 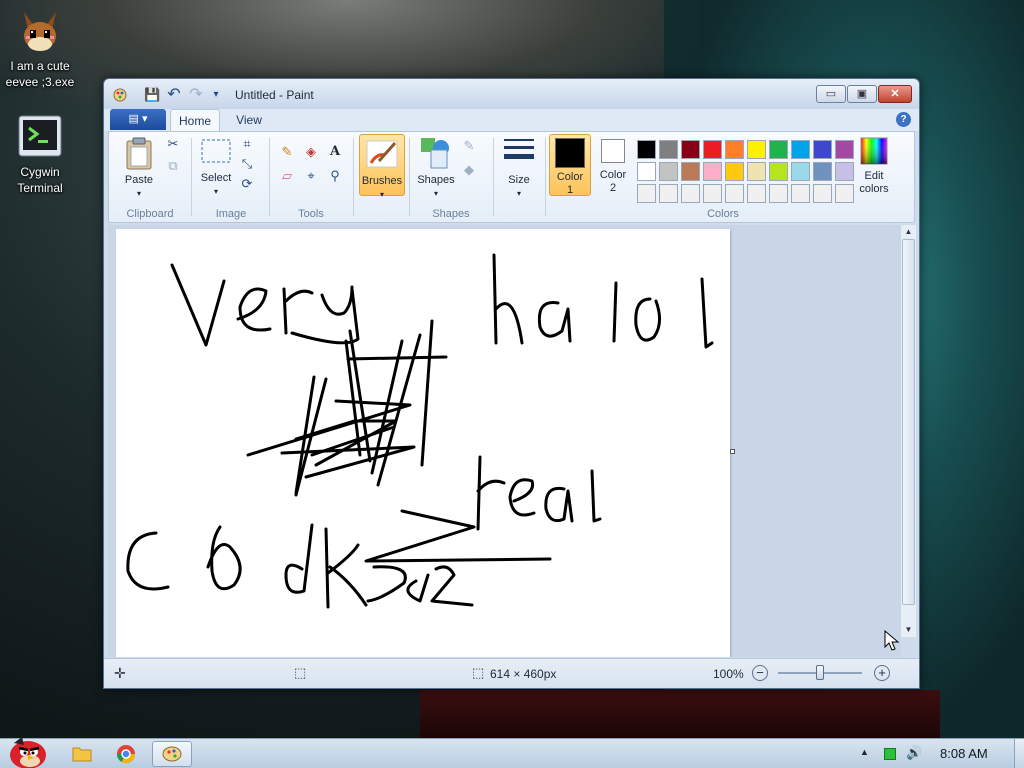 What do you see at coordinates (335, 176) in the screenshot?
I see `magnifier-icon: ⚲` at bounding box center [335, 176].